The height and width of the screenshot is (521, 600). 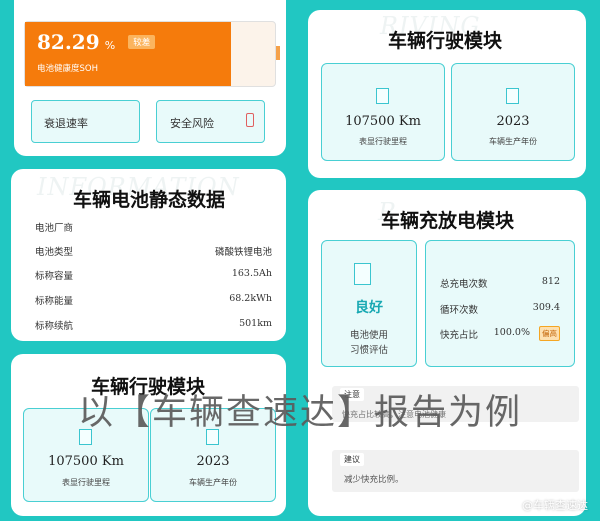 I want to click on charging-title: 车辆充放电模块, so click(x=448, y=221).